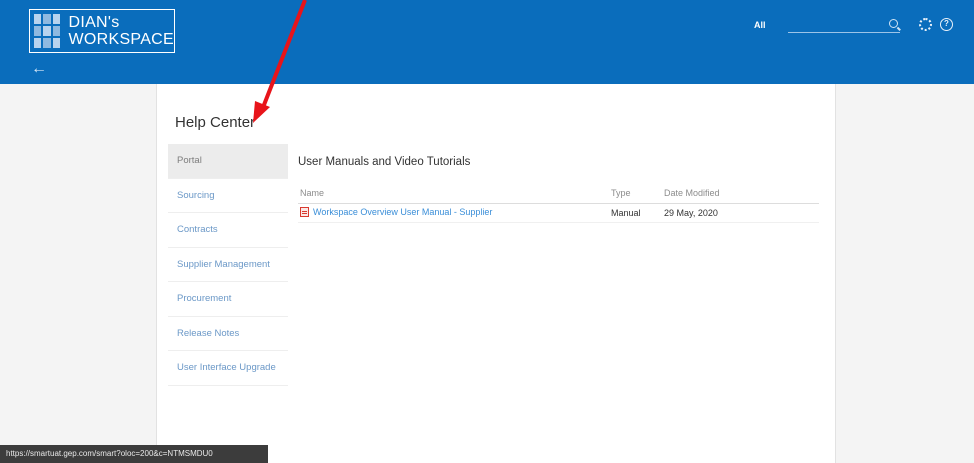  I want to click on back-arrow-icon: ←, so click(39, 69).